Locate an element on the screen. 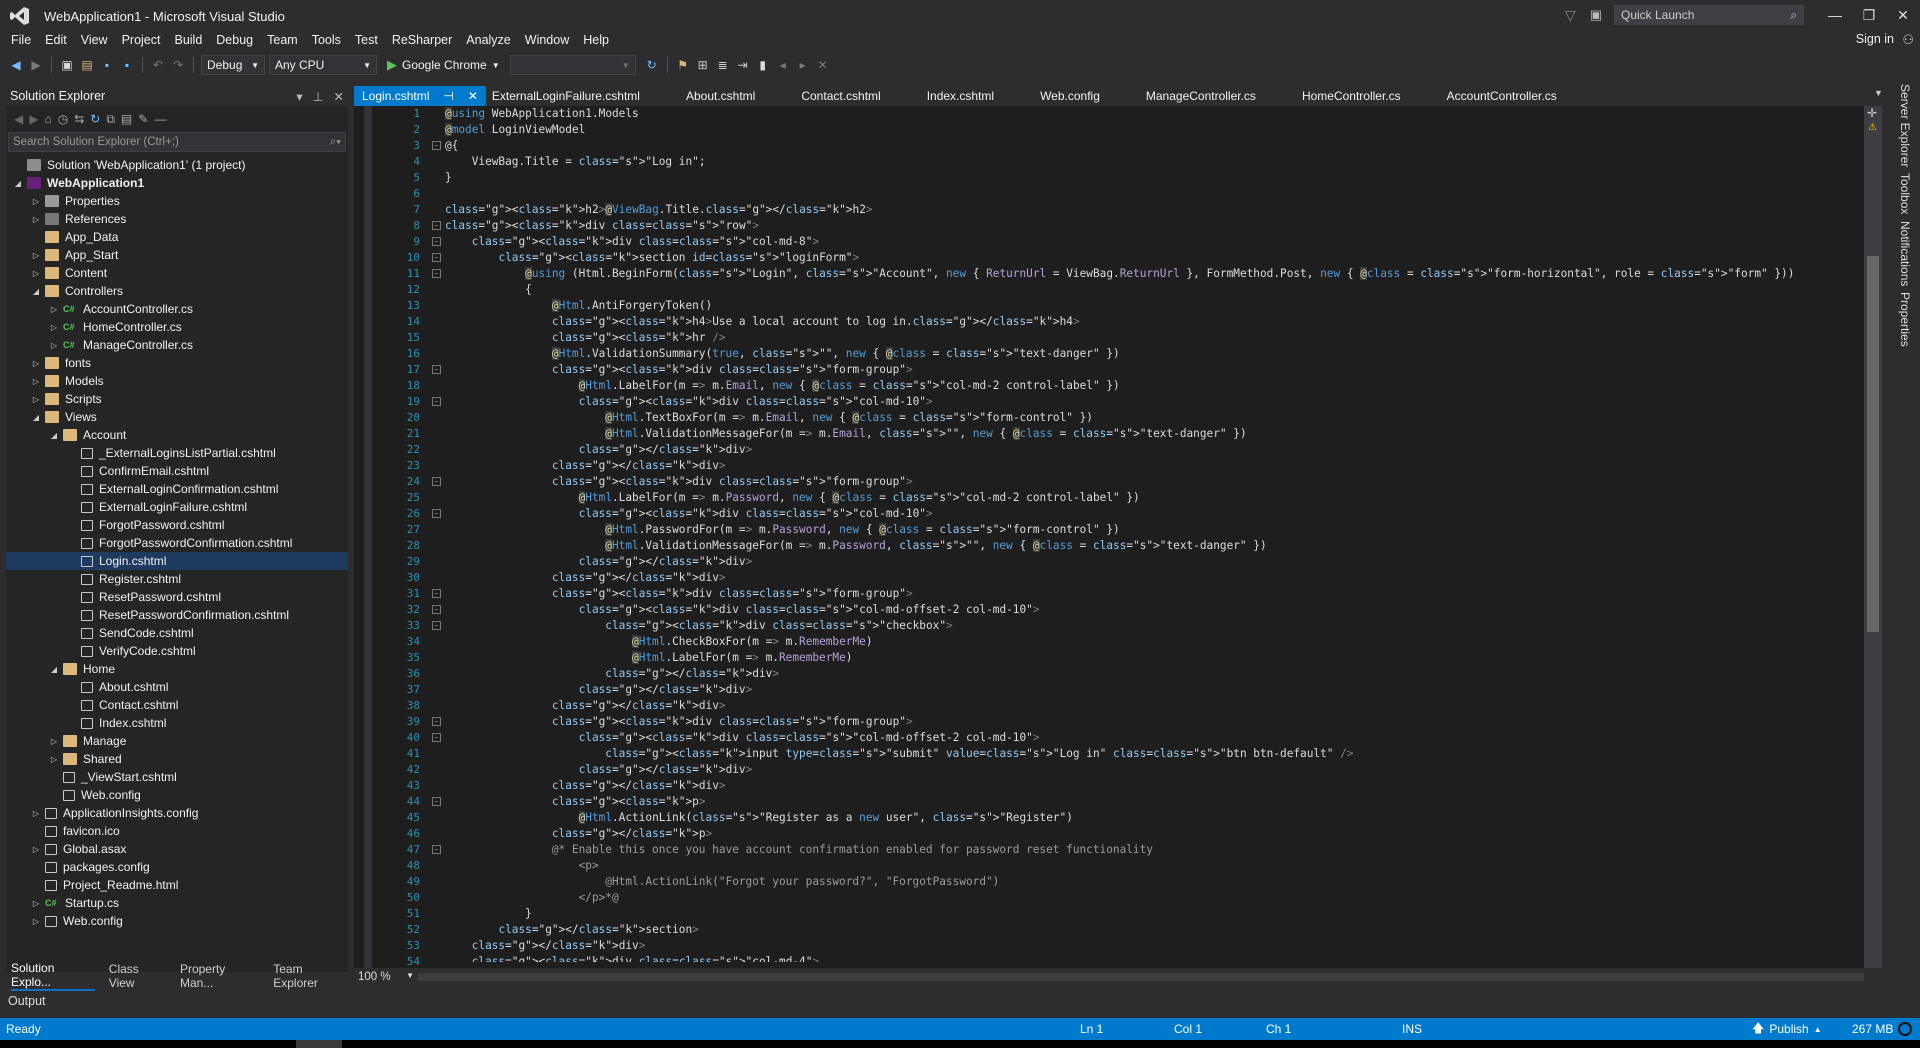  tree-item: ▷ C# AccountController.cs is located at coordinates (177, 309).